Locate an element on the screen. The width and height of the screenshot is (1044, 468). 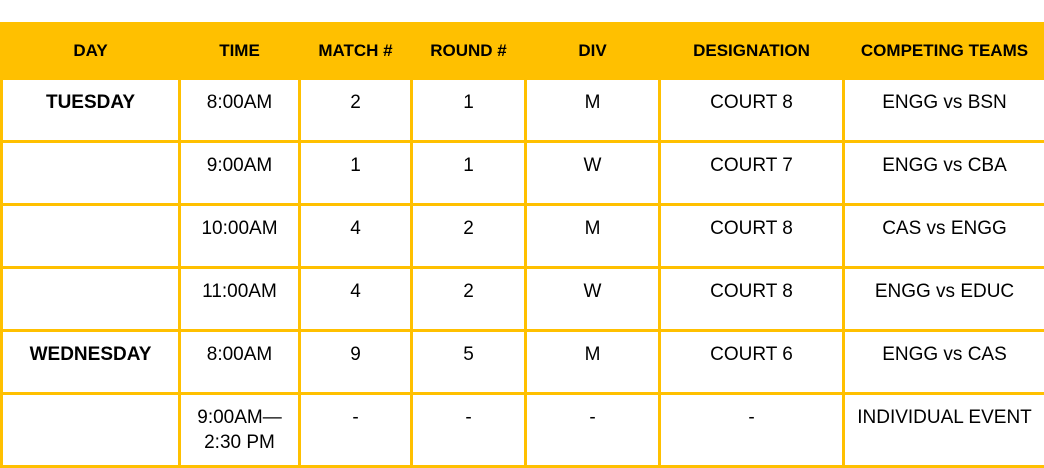
header-round: ROUND # is located at coordinates (469, 51).